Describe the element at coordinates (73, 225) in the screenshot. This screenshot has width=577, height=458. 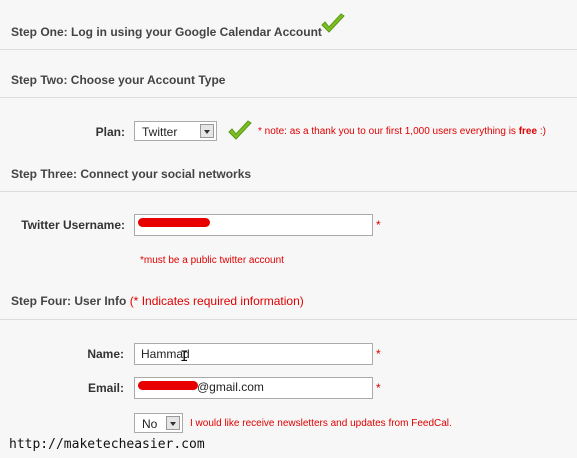
I see `twitter-username-label: Twitter Username:` at that location.